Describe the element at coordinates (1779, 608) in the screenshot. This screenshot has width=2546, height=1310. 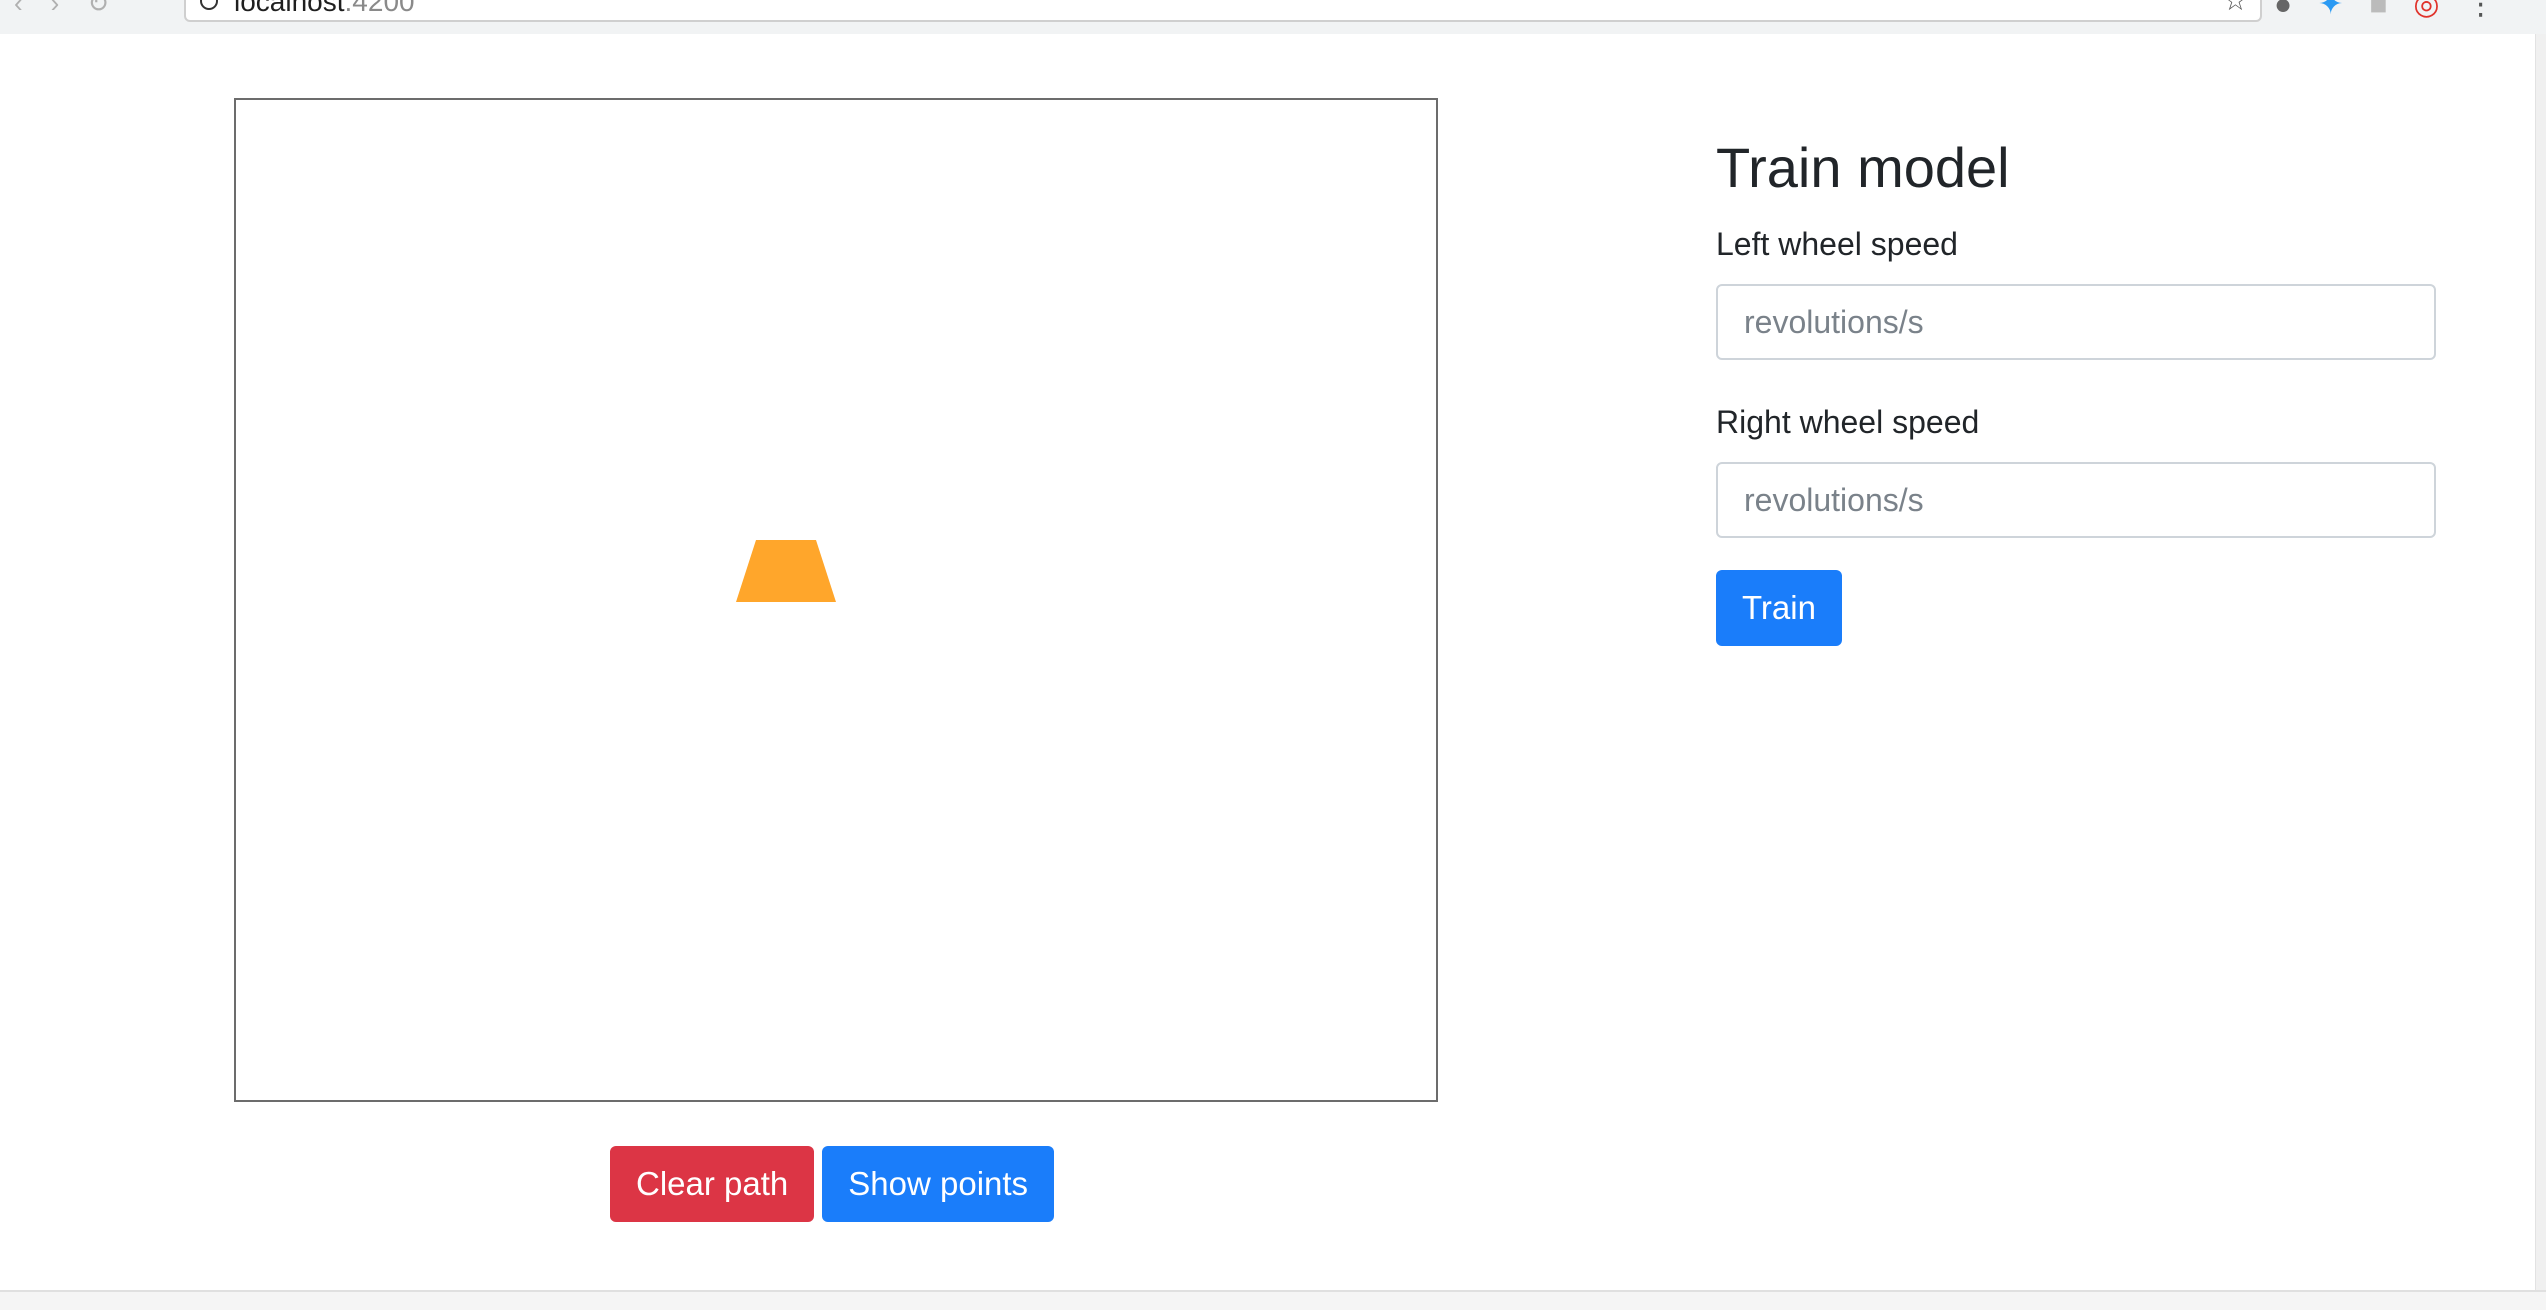
I see `train-button: Train` at that location.